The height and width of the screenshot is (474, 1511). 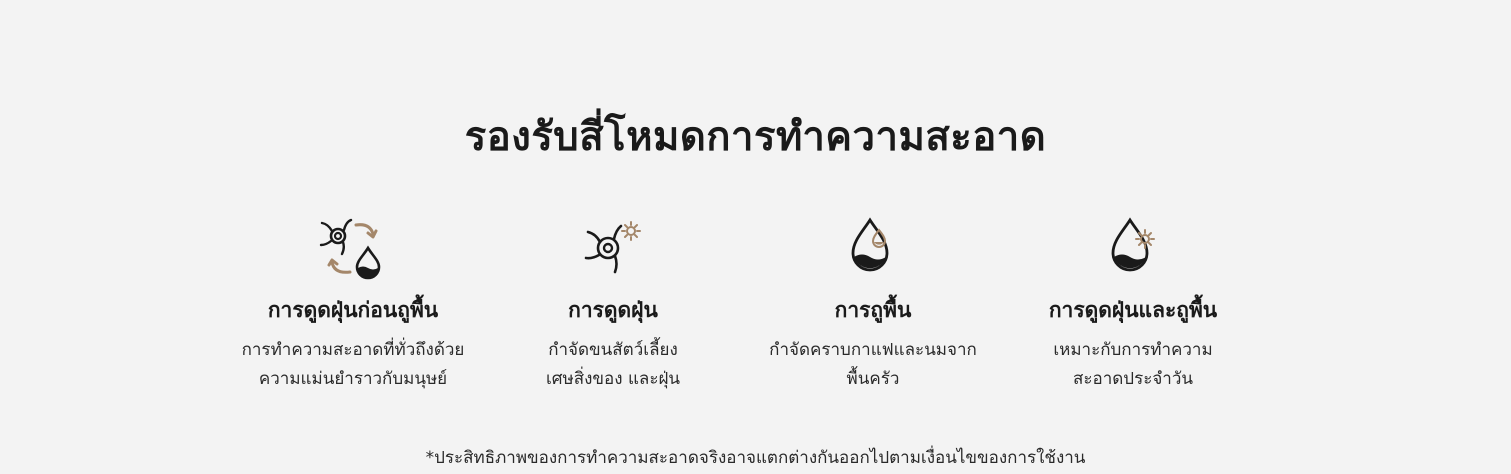 I want to click on vacuum-then-mop-icon, so click(x=350, y=249).